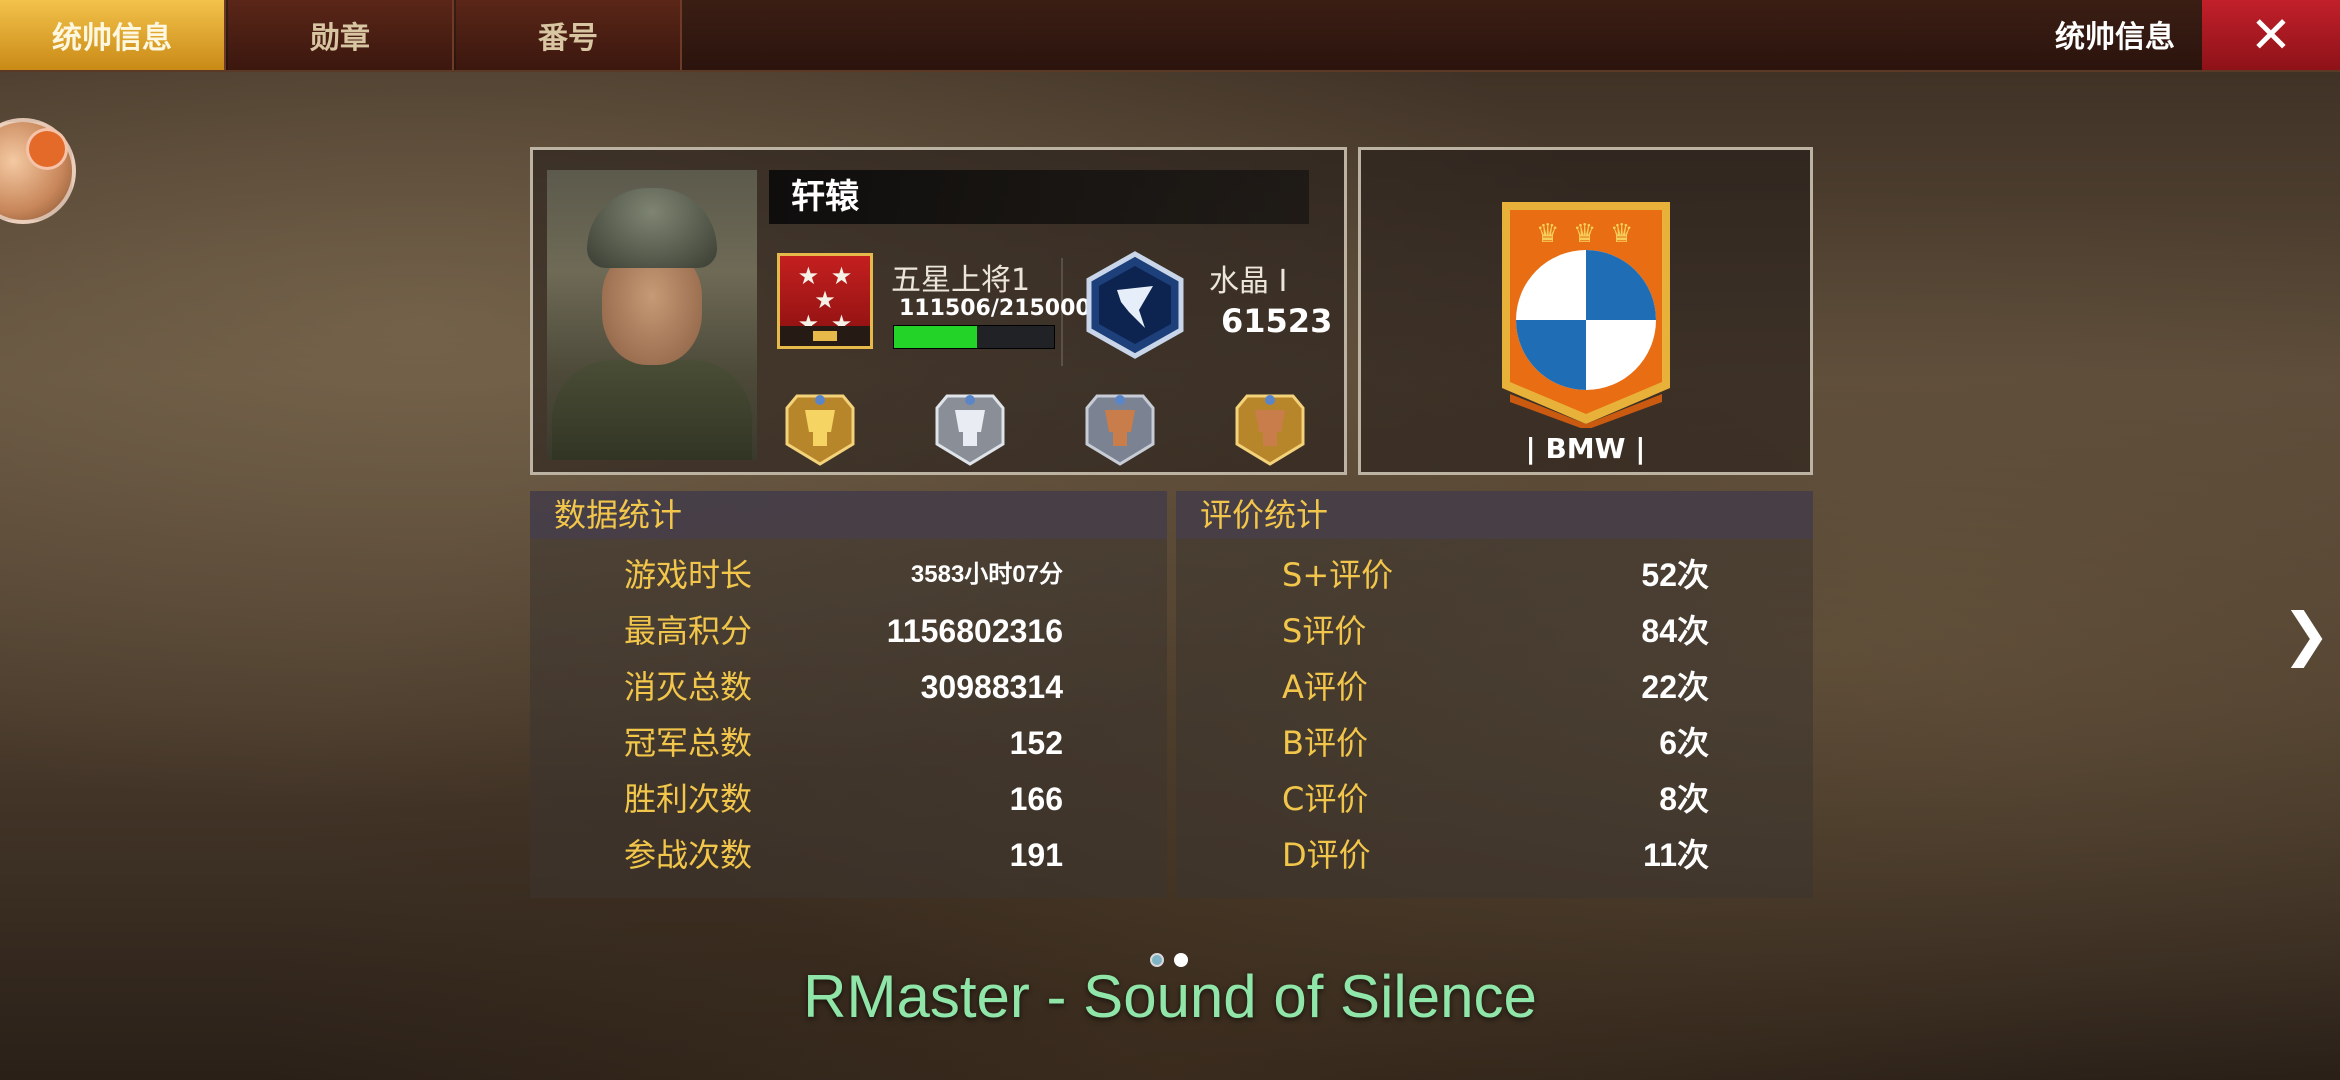 This screenshot has height=1080, width=2340. Describe the element at coordinates (848, 575) in the screenshot. I see `stat-row: 游戏时长 3583小时07分` at that location.